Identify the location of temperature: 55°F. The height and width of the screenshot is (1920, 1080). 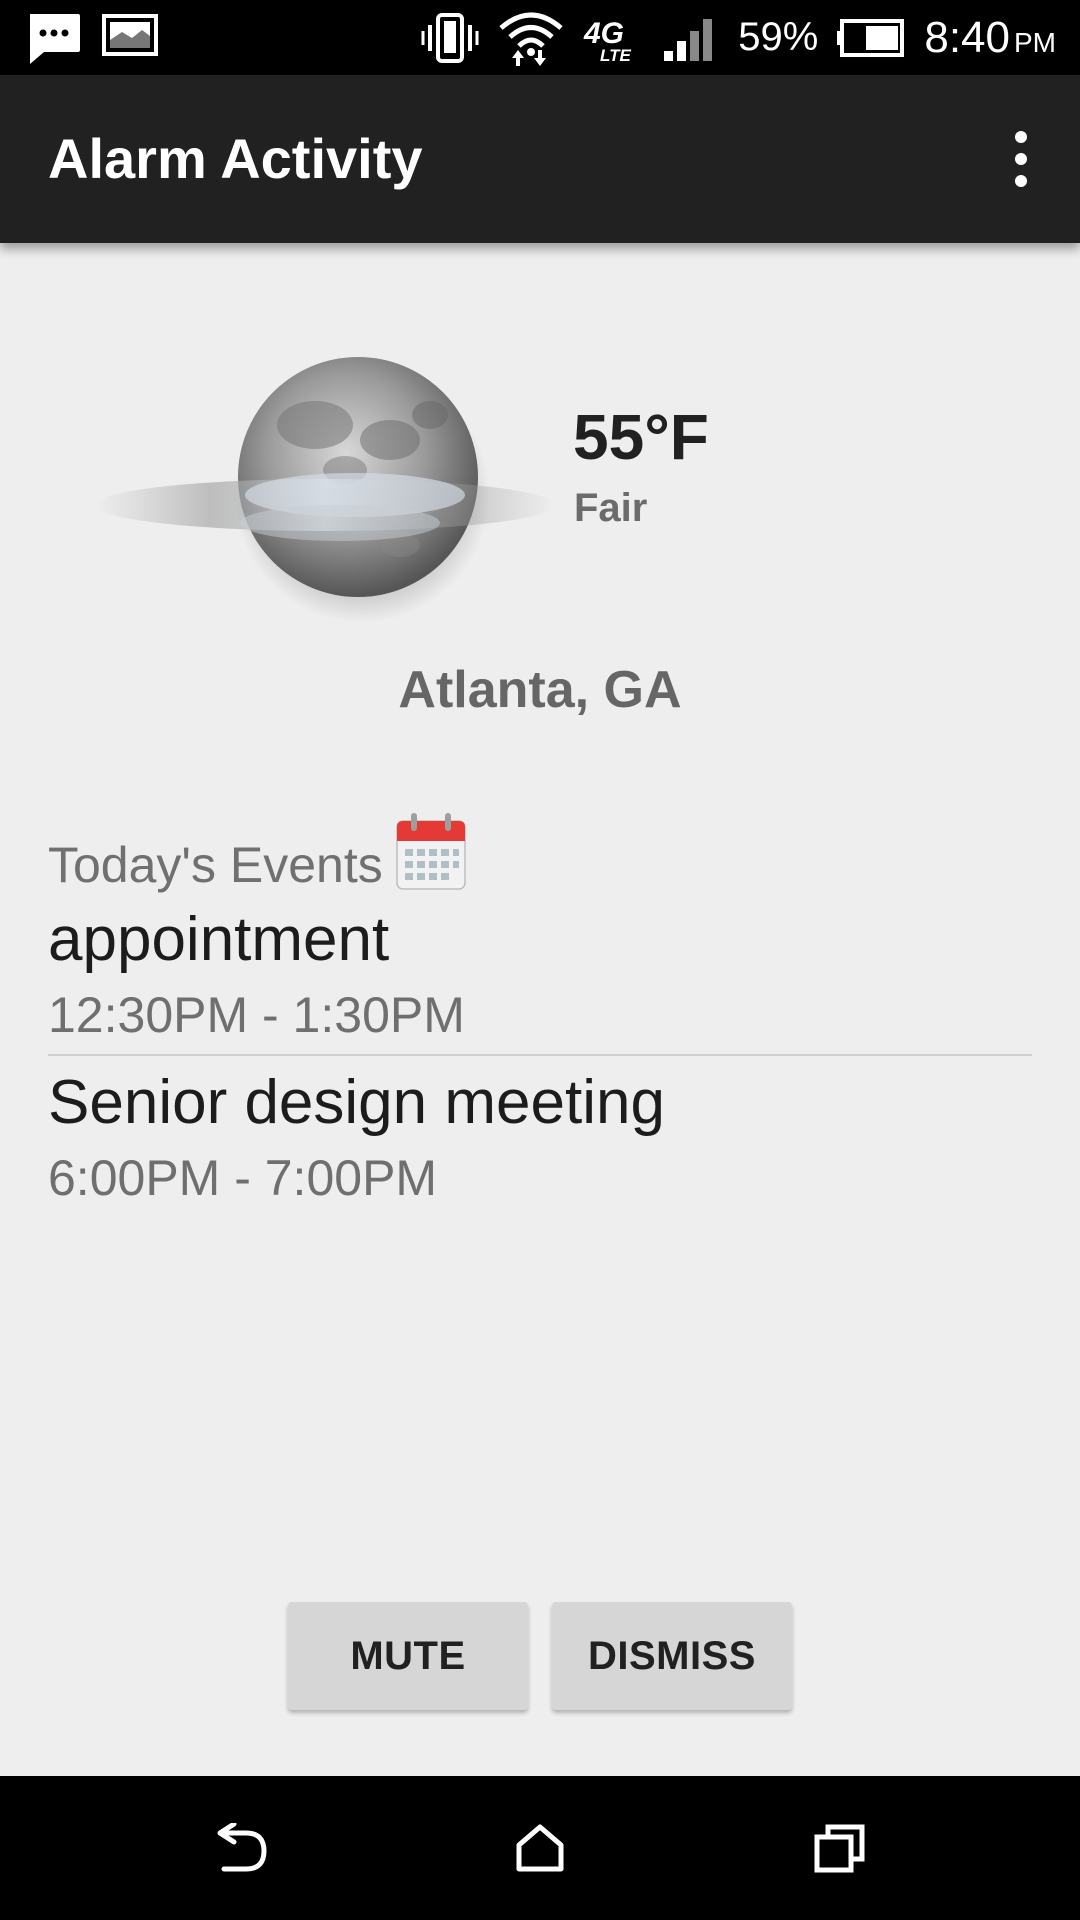
(641, 437).